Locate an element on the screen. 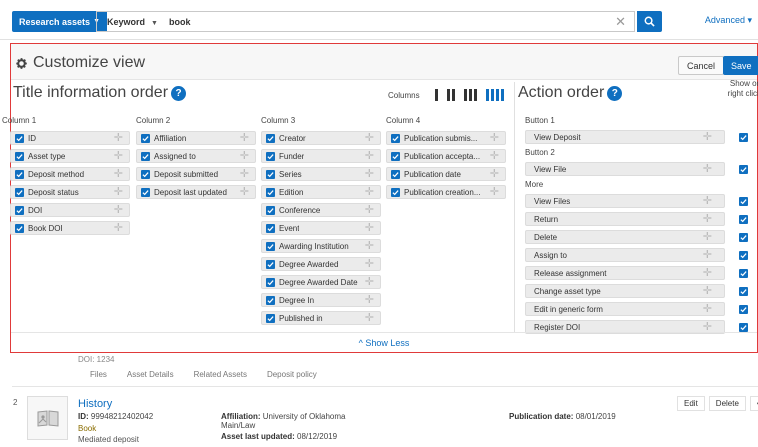 This screenshot has height=447, width=758. clear-icon: ✕ is located at coordinates (620, 22).